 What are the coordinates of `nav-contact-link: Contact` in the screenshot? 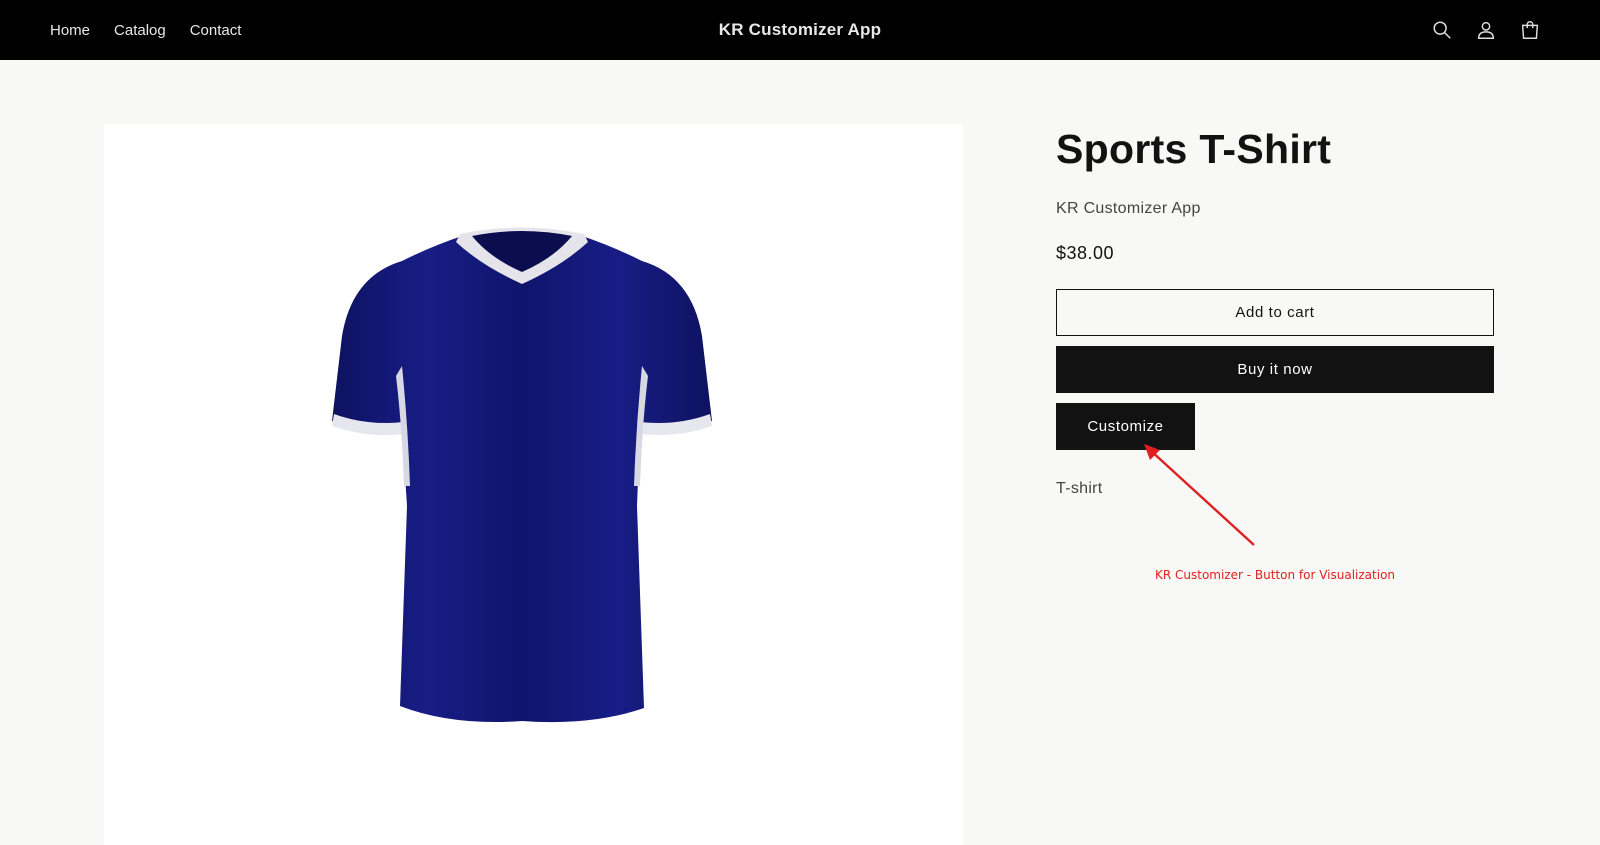 It's located at (216, 30).